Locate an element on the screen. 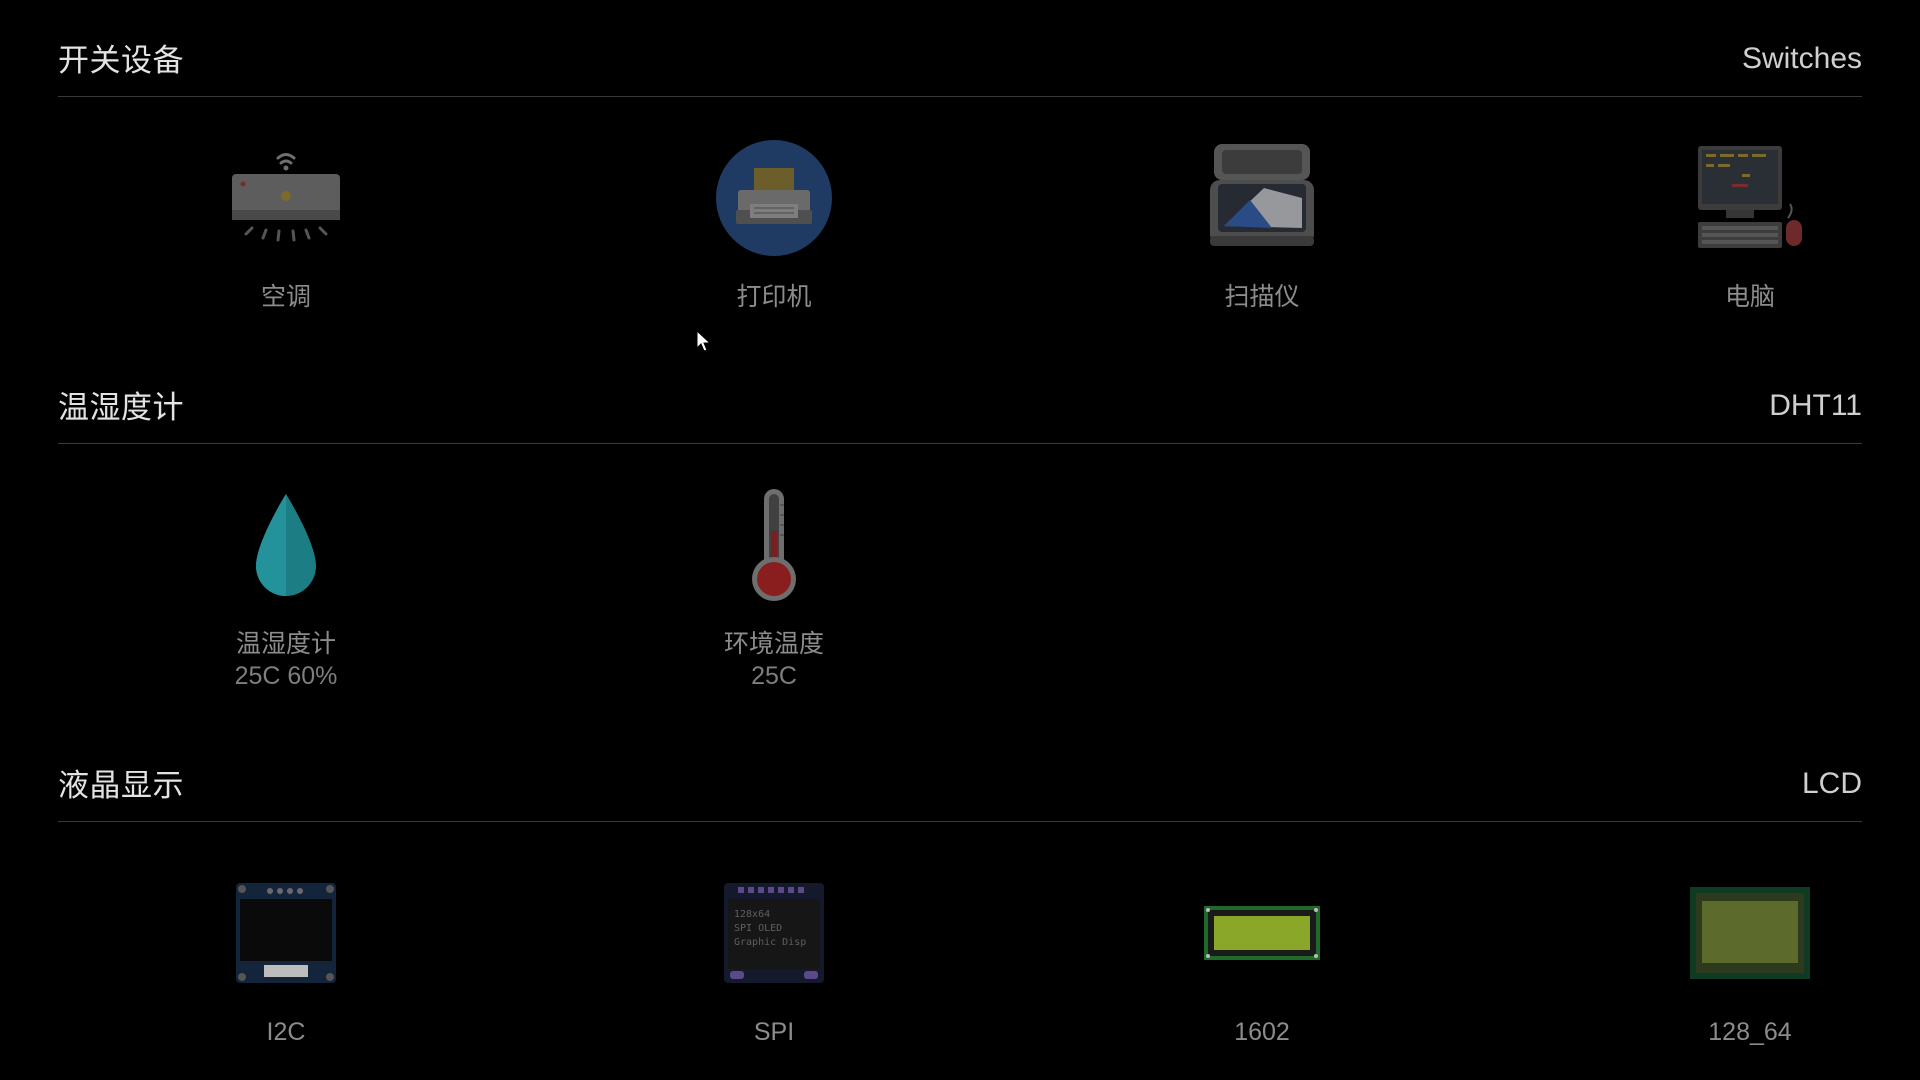 This screenshot has height=1080, width=1920. oled-spi-module-icon: 128x64 SPI OLED Graphic Disp is located at coordinates (774, 933).